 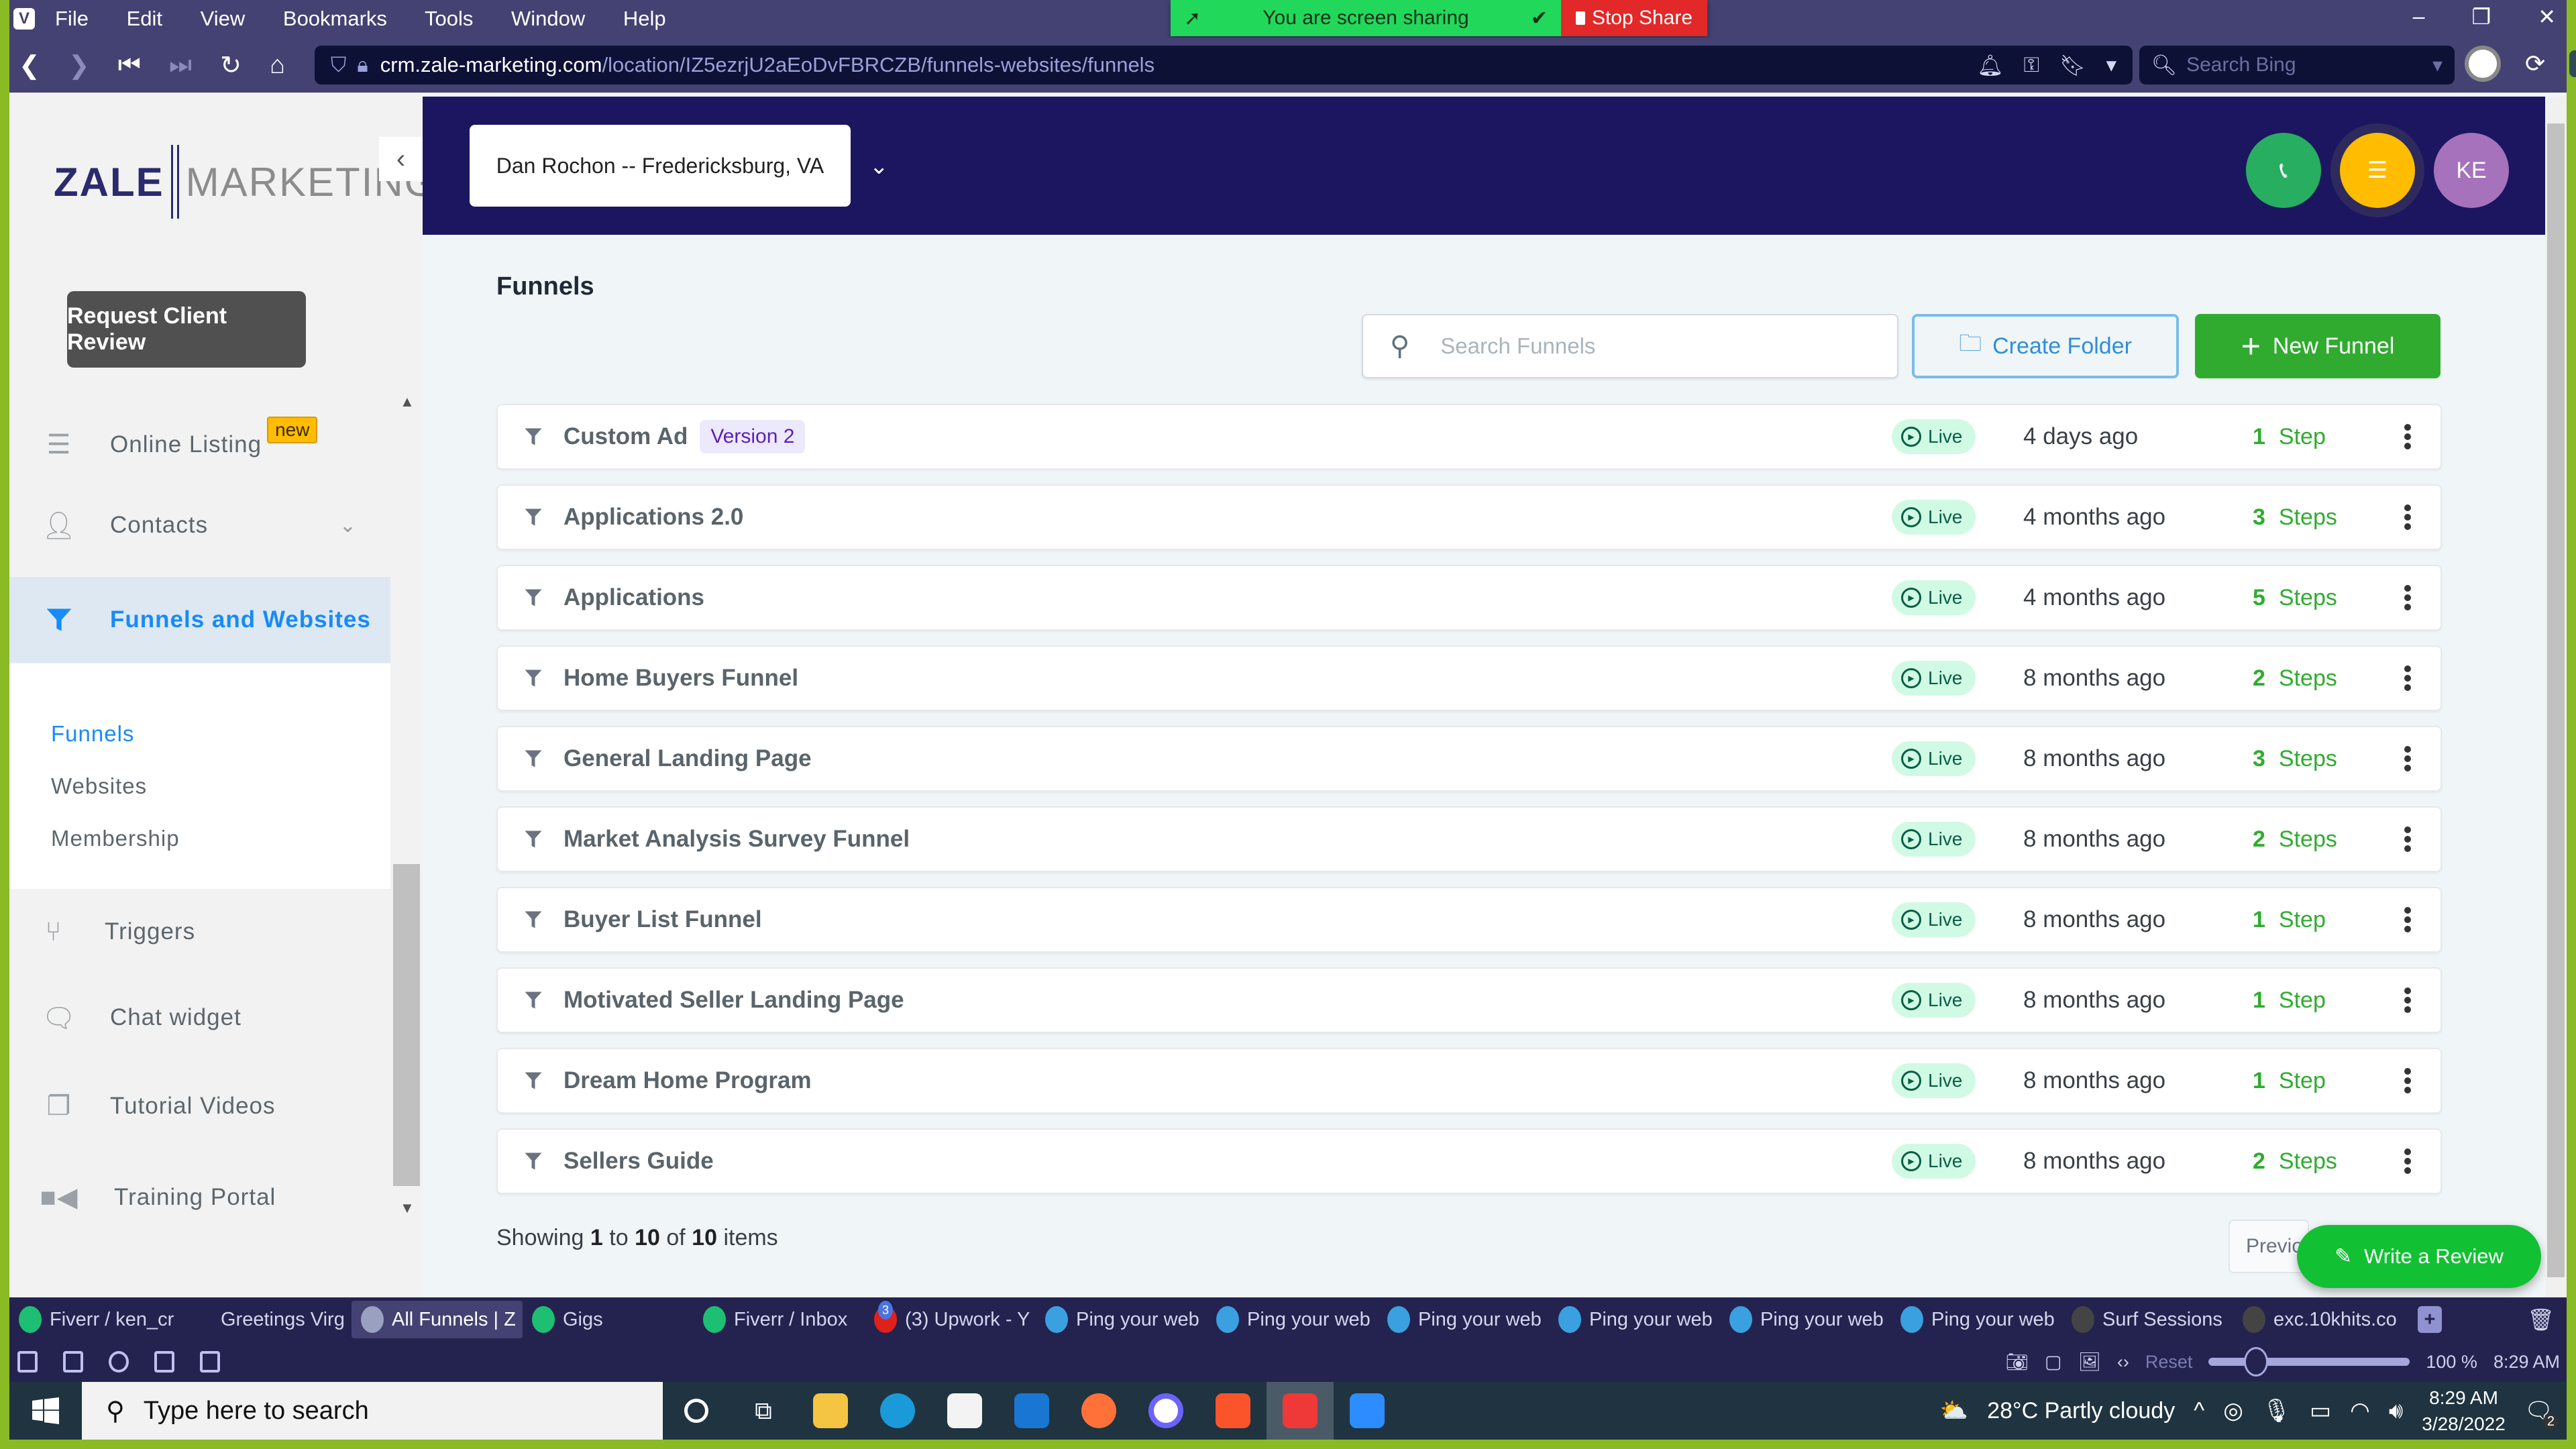 I want to click on submenu-websites: Websites, so click(x=99, y=786).